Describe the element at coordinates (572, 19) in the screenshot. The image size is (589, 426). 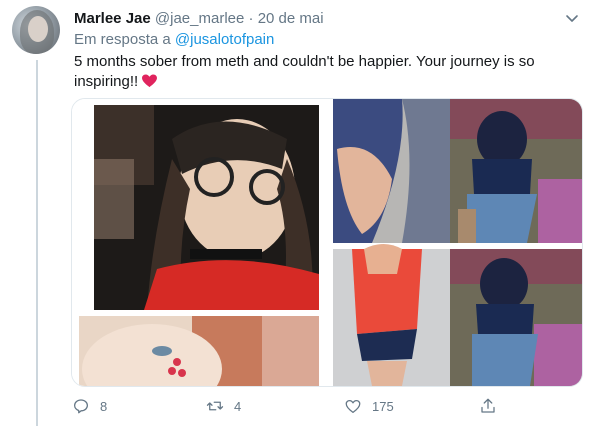
I see `chevron-down-icon` at that location.